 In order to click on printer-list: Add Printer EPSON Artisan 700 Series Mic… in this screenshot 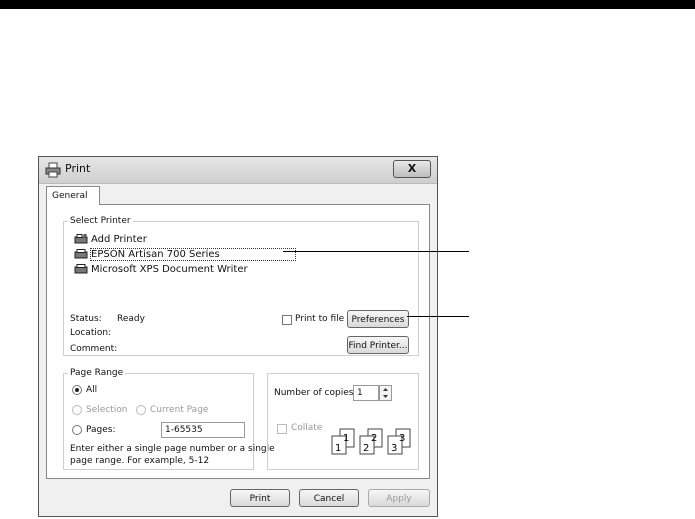, I will do `click(224, 254)`.